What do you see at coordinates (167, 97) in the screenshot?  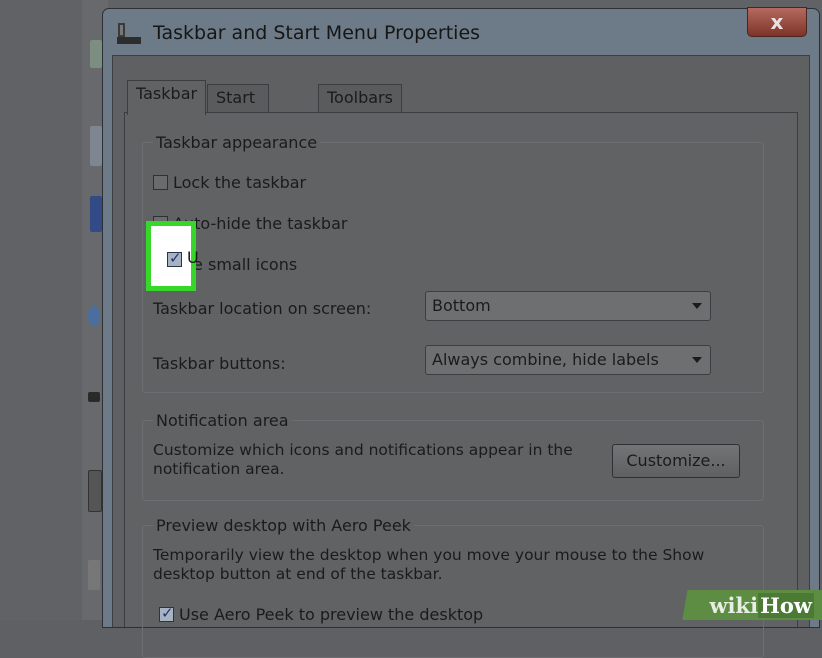 I see `tab-taskbar: Taskbar` at bounding box center [167, 97].